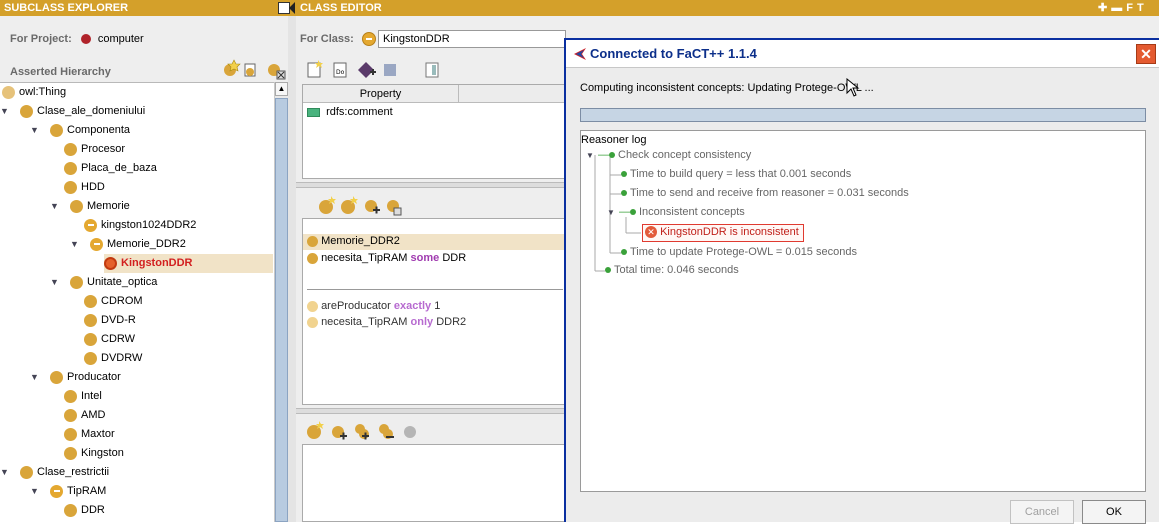 Image resolution: width=1159 pixels, height=524 pixels. Describe the element at coordinates (122, 358) in the screenshot. I see `tree-node-label: DVDRW` at that location.